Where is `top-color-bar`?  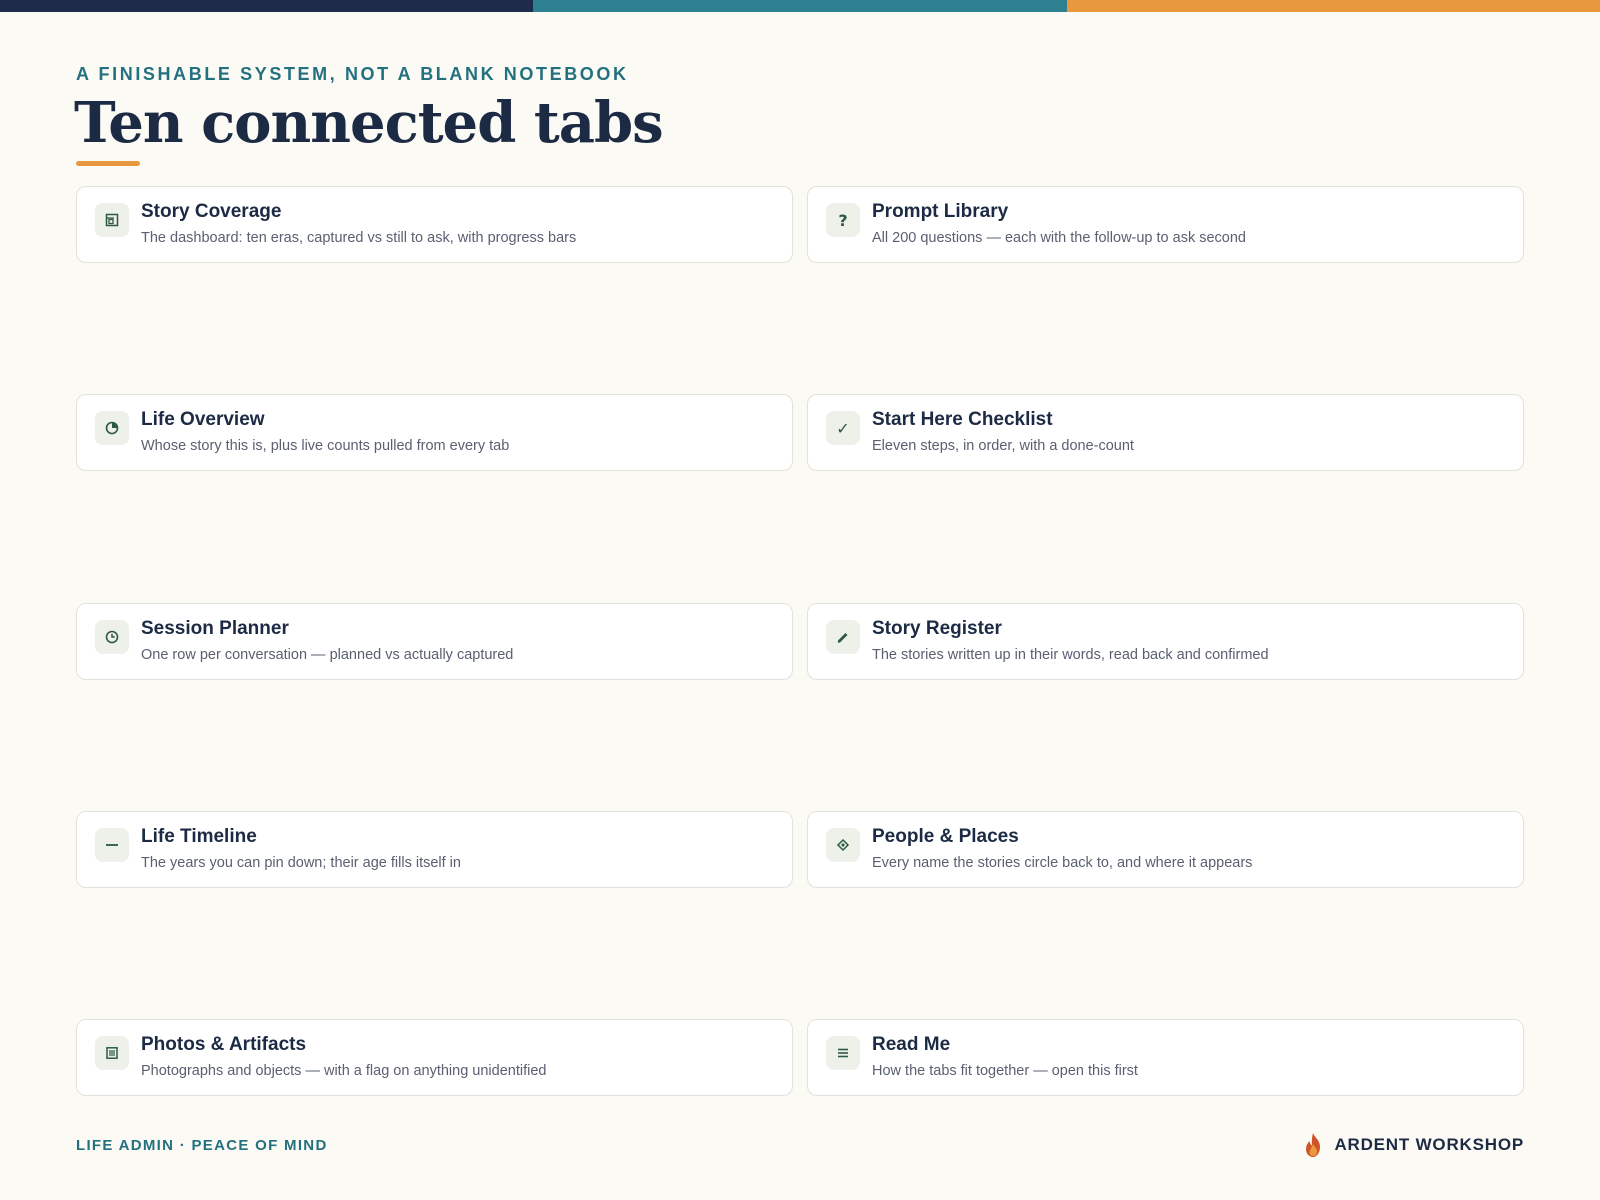
top-color-bar is located at coordinates (800, 6).